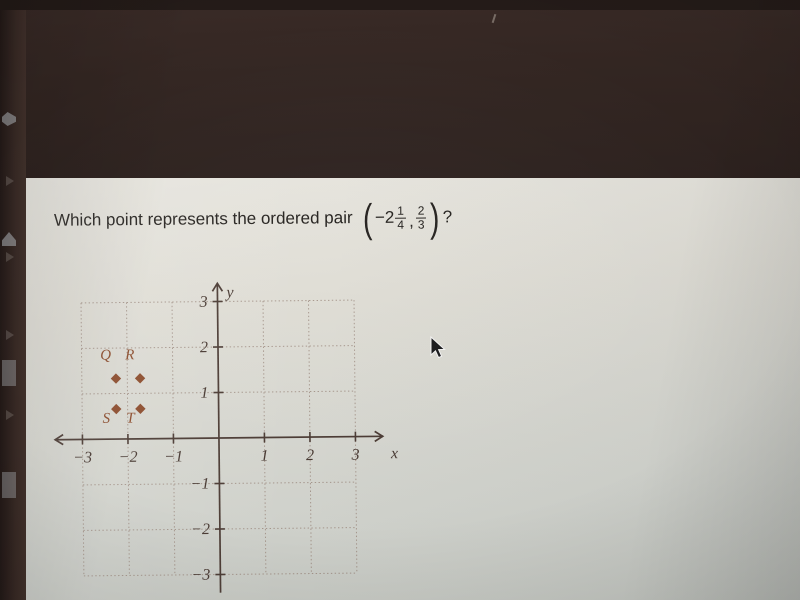 The image size is (800, 600). What do you see at coordinates (203, 219) in the screenshot?
I see `question-stem: Which point represents the ordered pair` at bounding box center [203, 219].